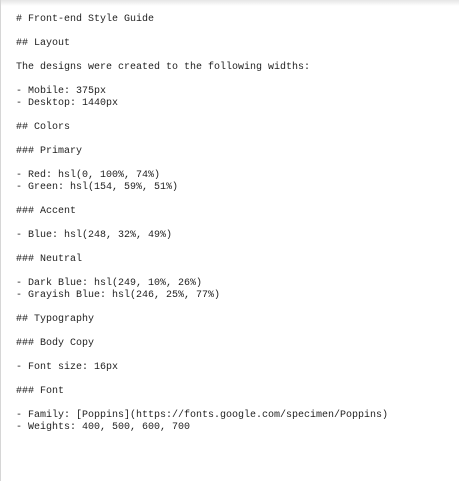 The image size is (459, 481). What do you see at coordinates (94, 235) in the screenshot?
I see `list-item: - Blue: hsl(248, 32%, 49%)` at bounding box center [94, 235].